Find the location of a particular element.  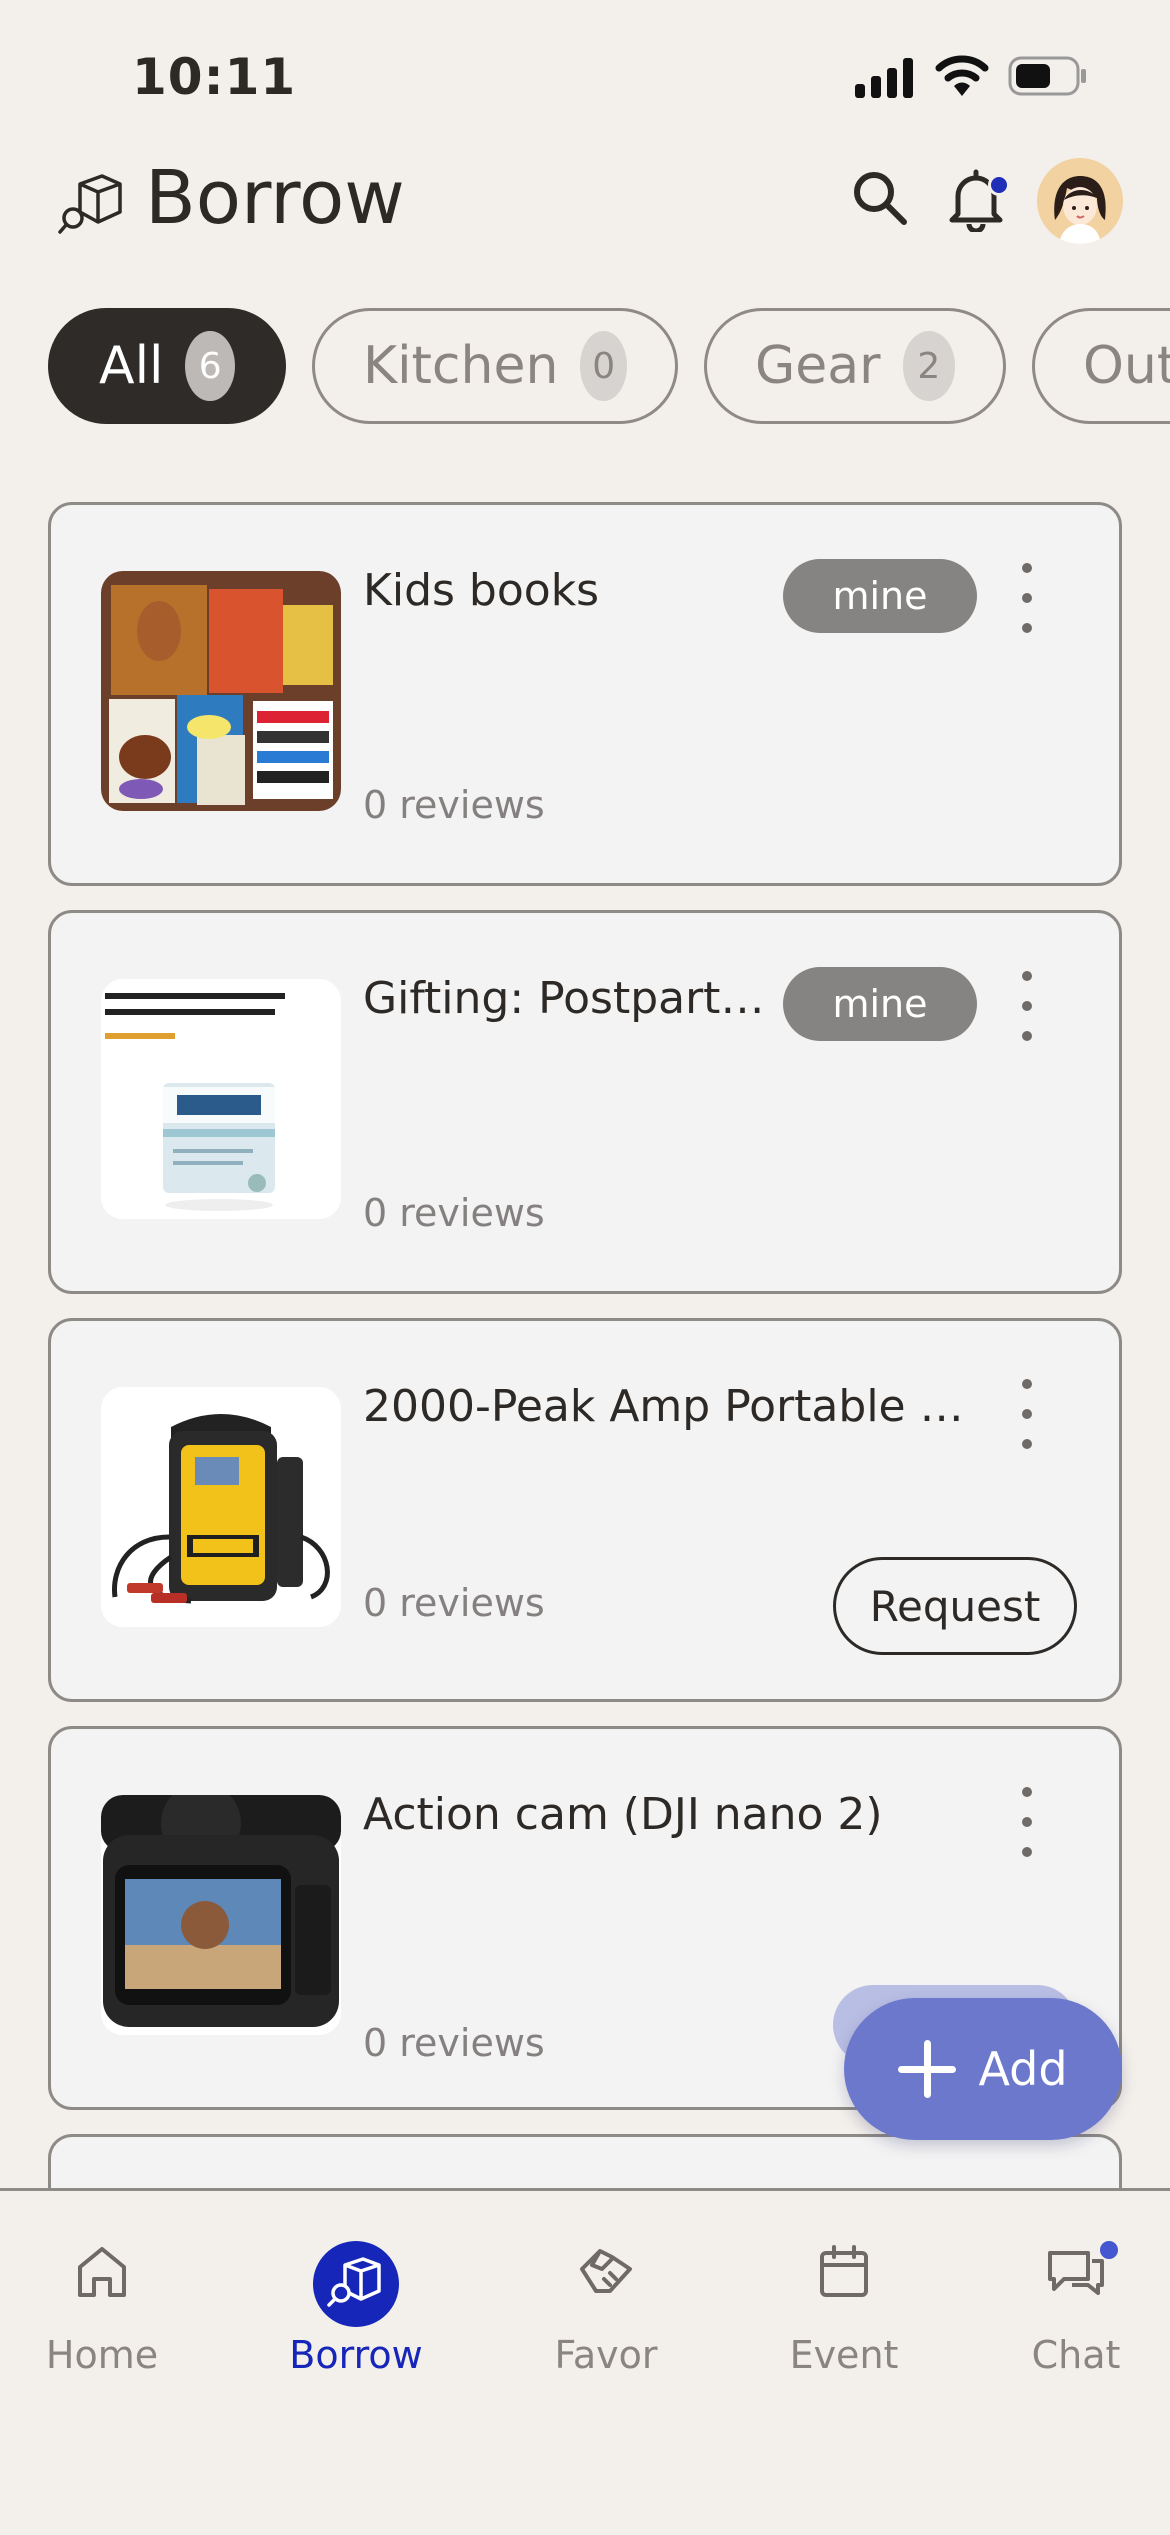

filter-chip-label: Out is located at coordinates (1126, 366).